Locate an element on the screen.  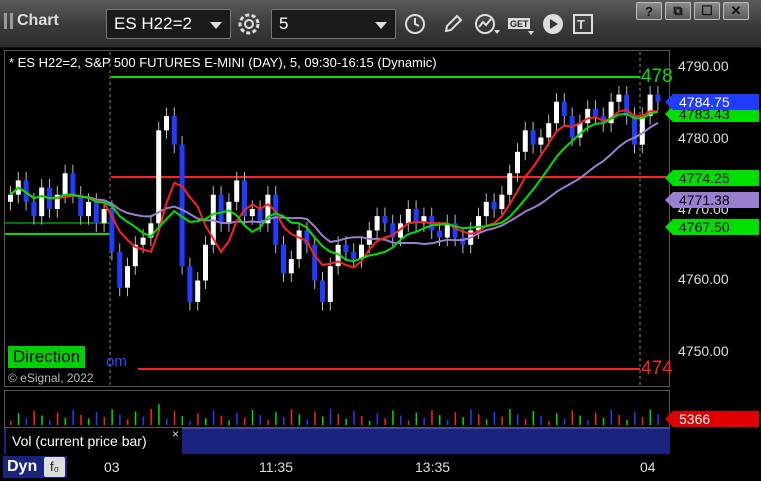
time-tick: 03 is located at coordinates (112, 467).